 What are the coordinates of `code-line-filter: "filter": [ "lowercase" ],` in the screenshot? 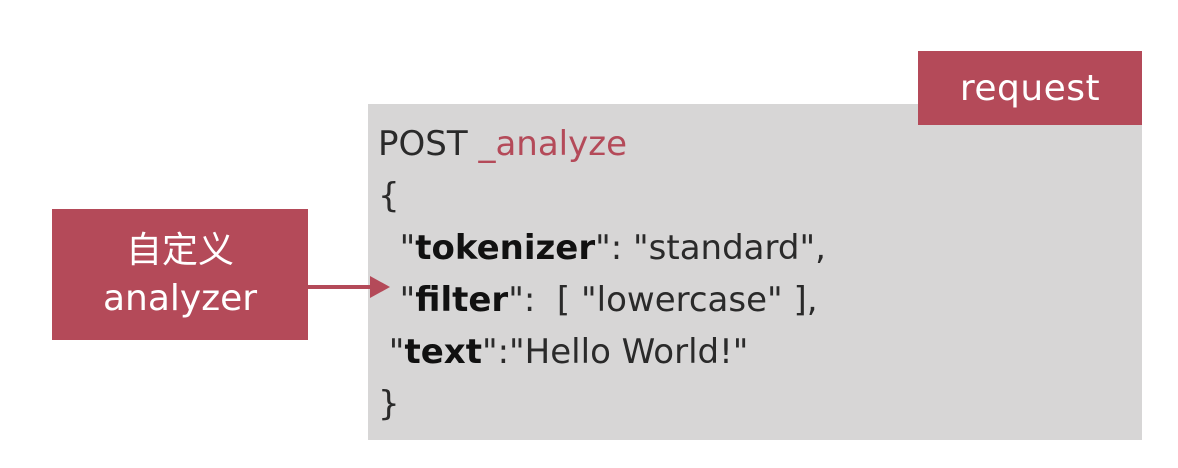 It's located at (598, 300).